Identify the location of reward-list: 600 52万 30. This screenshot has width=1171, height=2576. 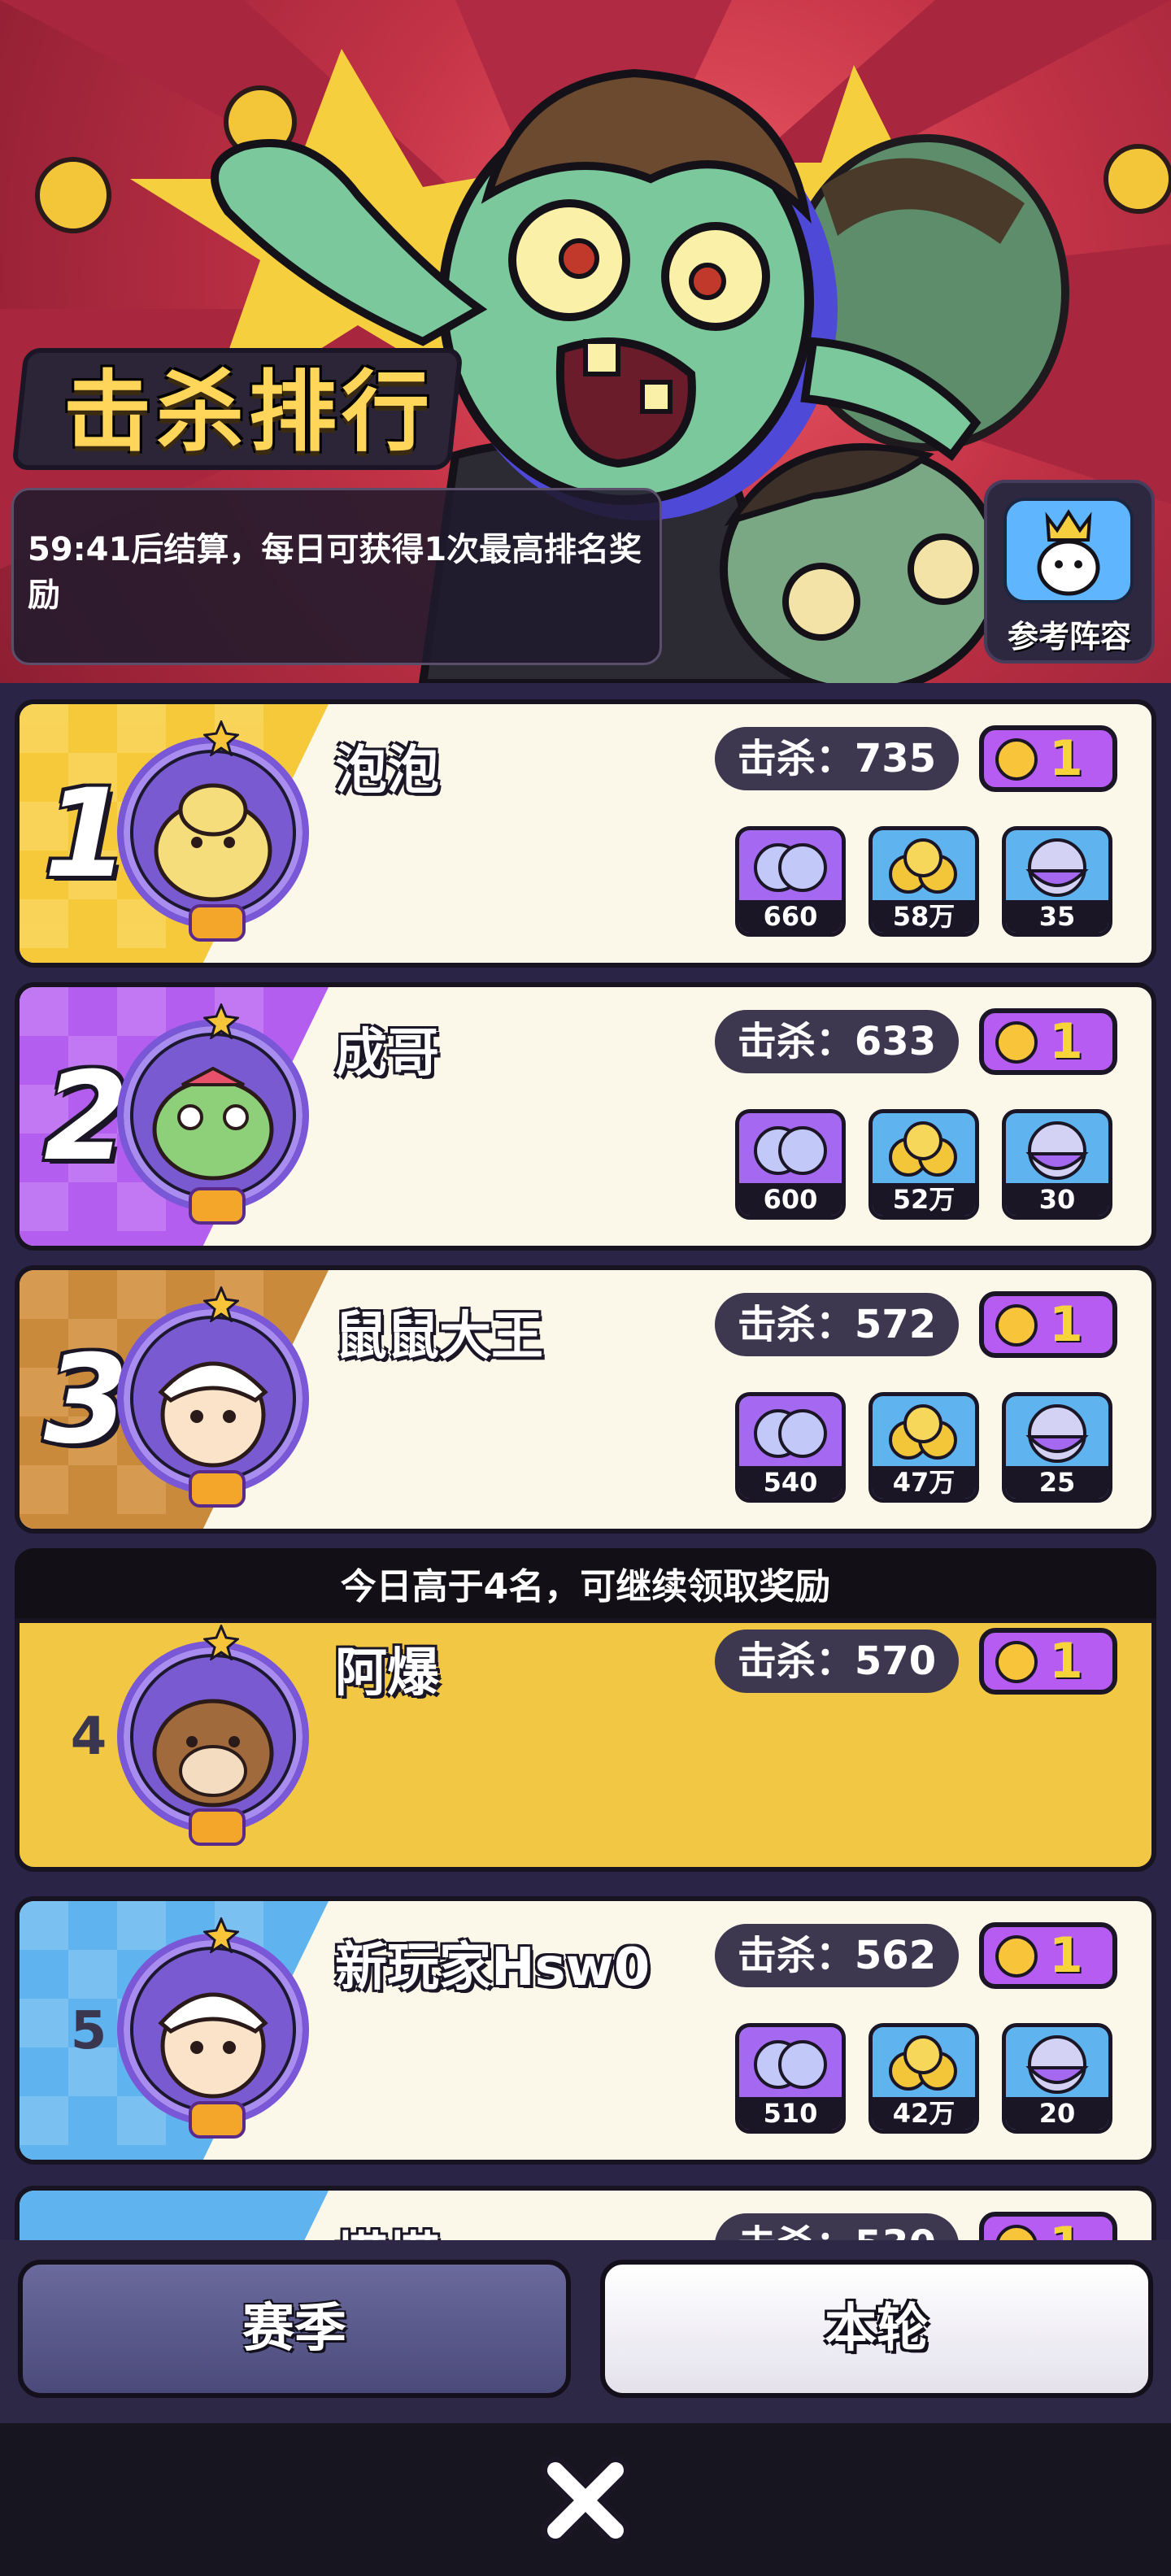
(939, 1166).